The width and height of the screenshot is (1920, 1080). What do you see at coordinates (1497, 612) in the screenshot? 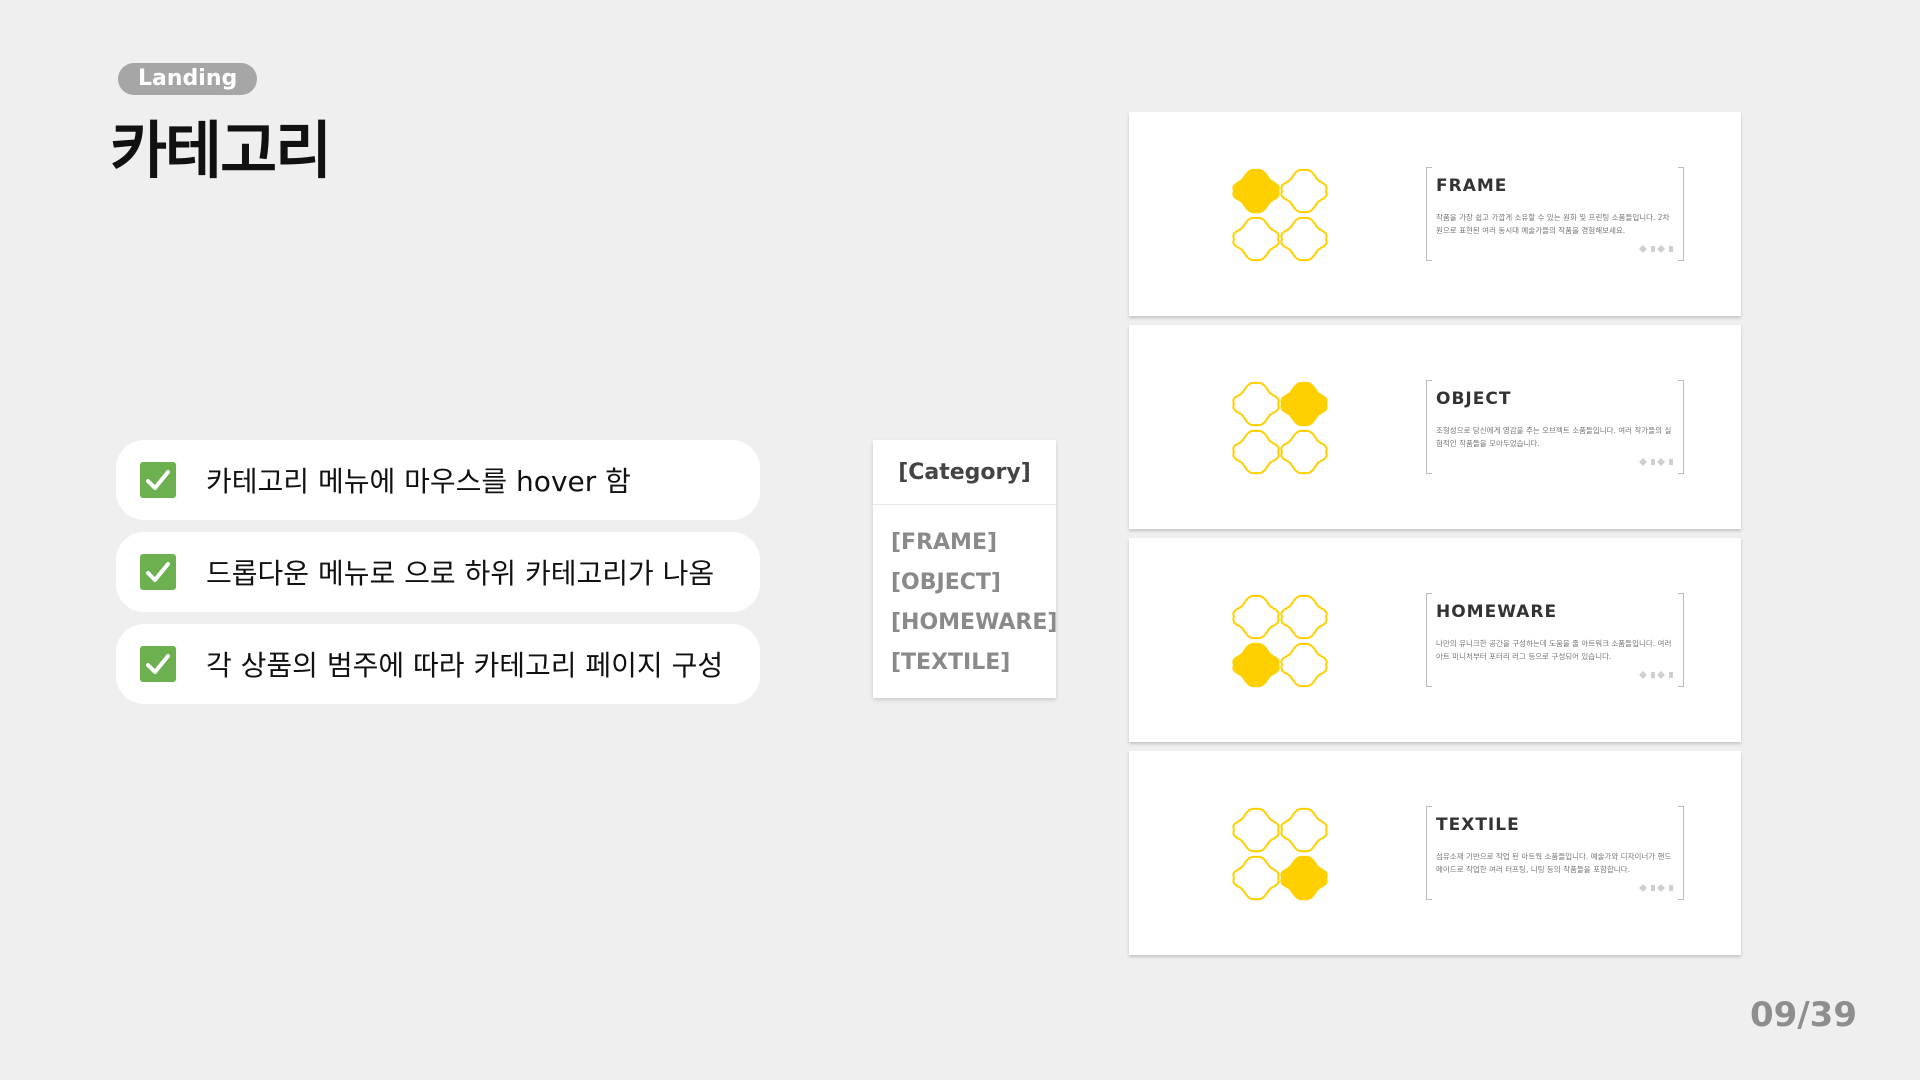
I see `card-title: HOMEWARE` at bounding box center [1497, 612].